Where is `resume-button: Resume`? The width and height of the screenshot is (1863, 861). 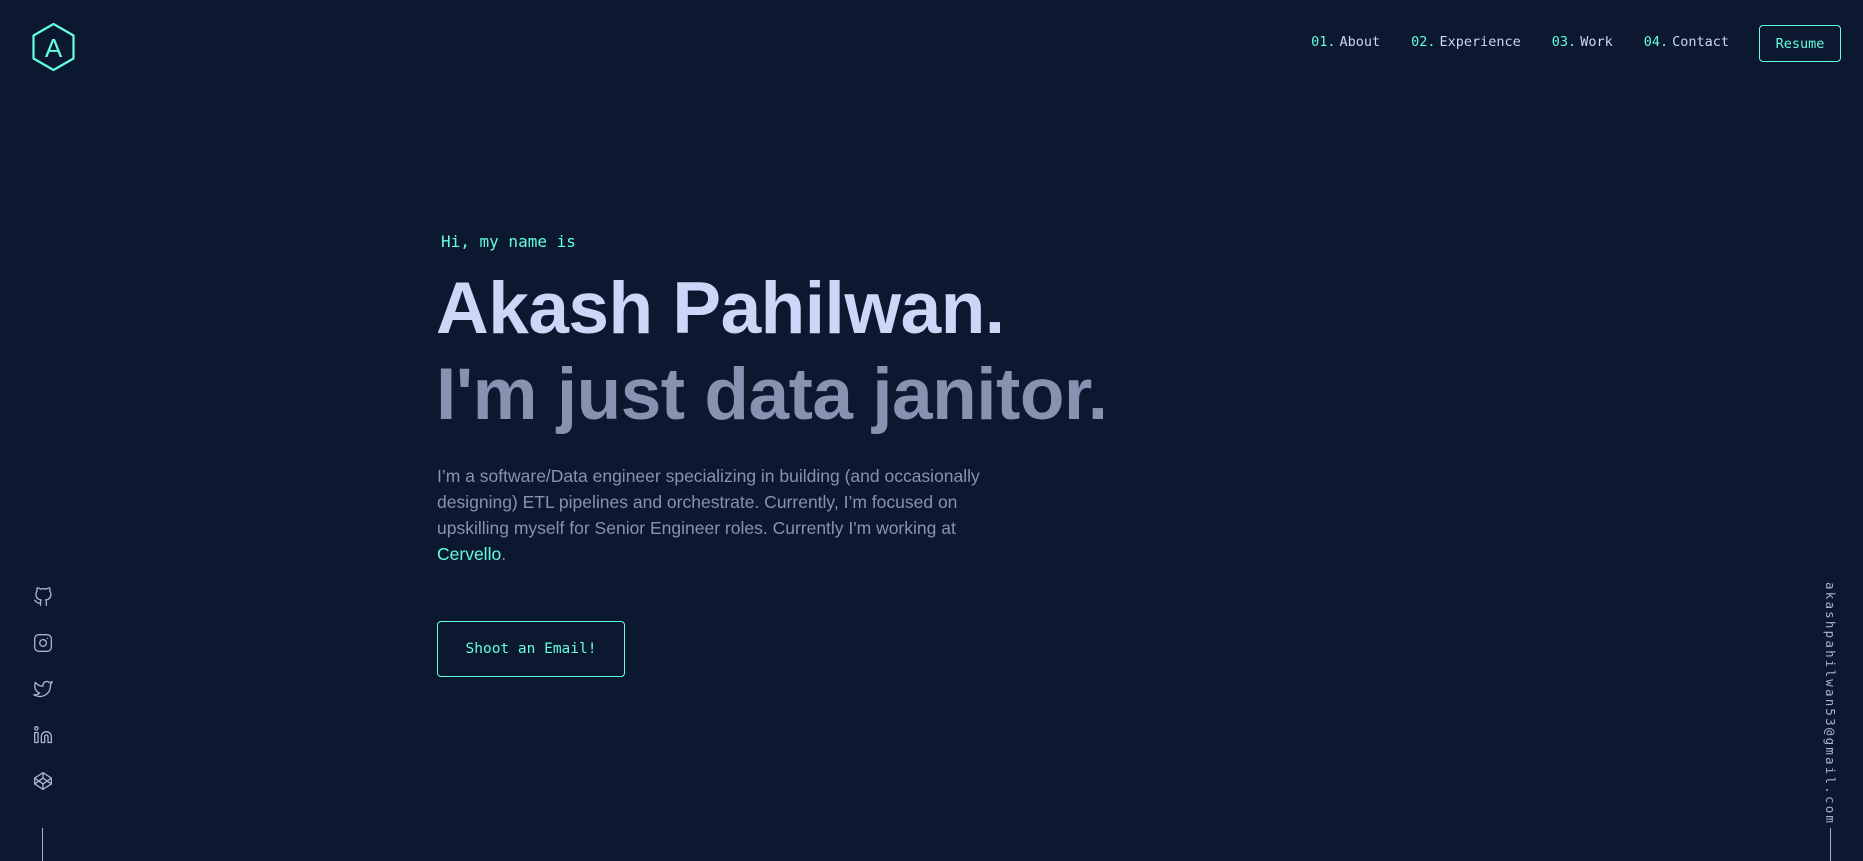
resume-button: Resume is located at coordinates (1800, 43).